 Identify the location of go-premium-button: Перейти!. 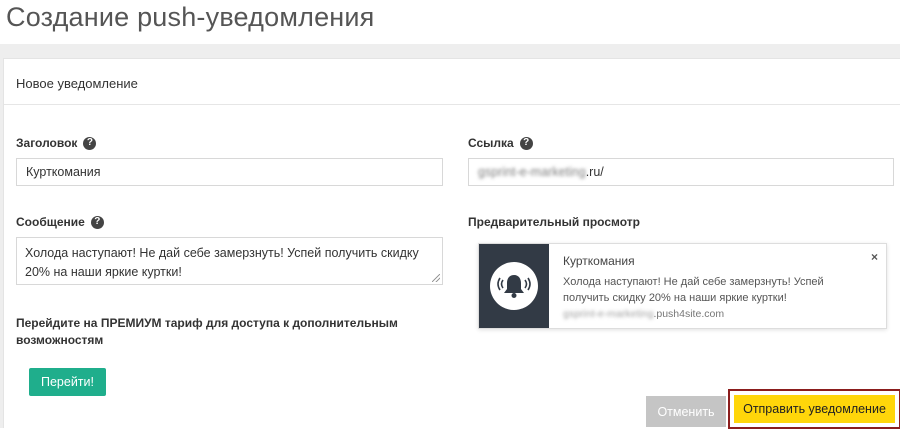
(67, 382).